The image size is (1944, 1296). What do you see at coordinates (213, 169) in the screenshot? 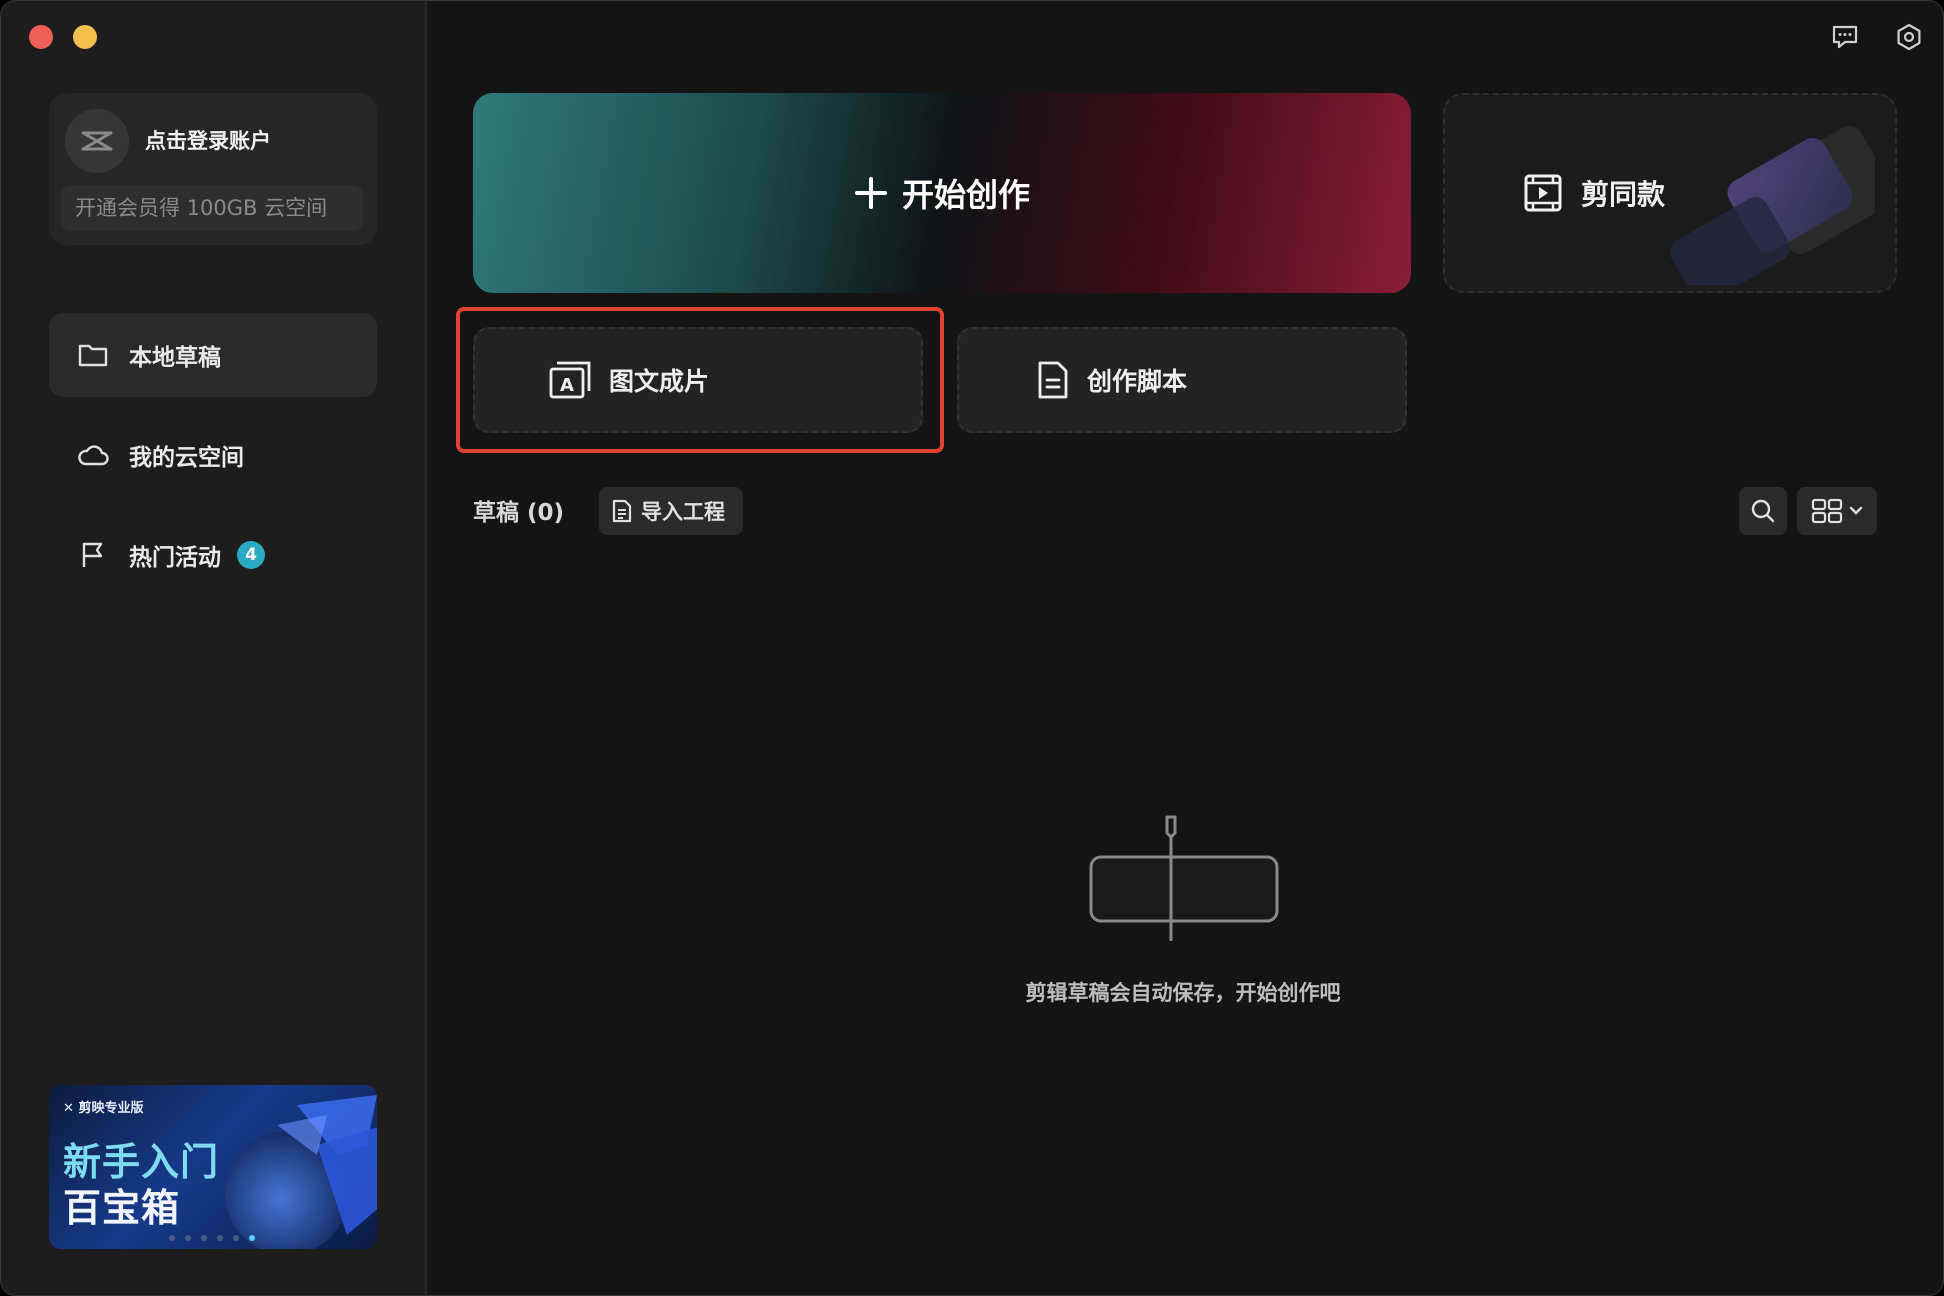
I see `account-card: 点击登录账户 开通会员得 100GB 云空间` at bounding box center [213, 169].